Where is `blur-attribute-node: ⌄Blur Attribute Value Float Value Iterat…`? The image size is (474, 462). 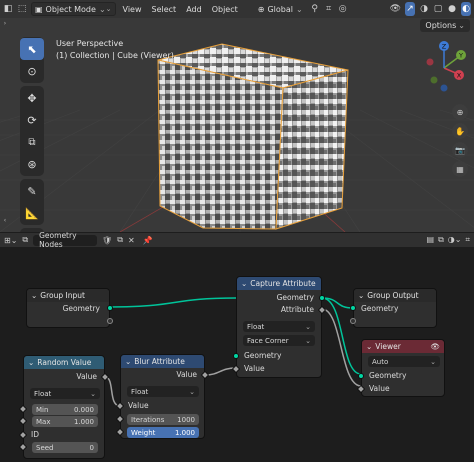
blur-attribute-node: ⌄Blur Attribute Value Float Value Iterat… is located at coordinates (162, 396).